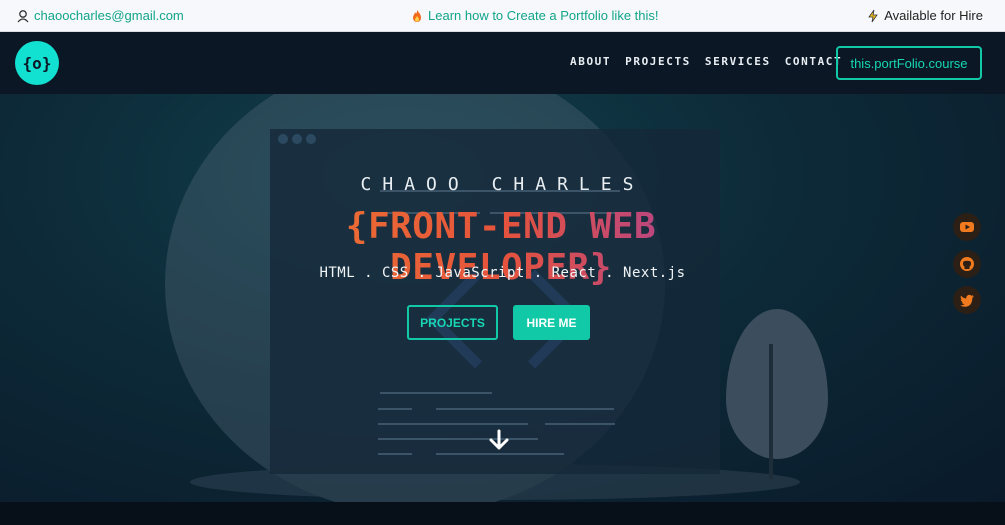 Image resolution: width=1005 pixels, height=525 pixels. What do you see at coordinates (417, 15) in the screenshot?
I see `fire-icon` at bounding box center [417, 15].